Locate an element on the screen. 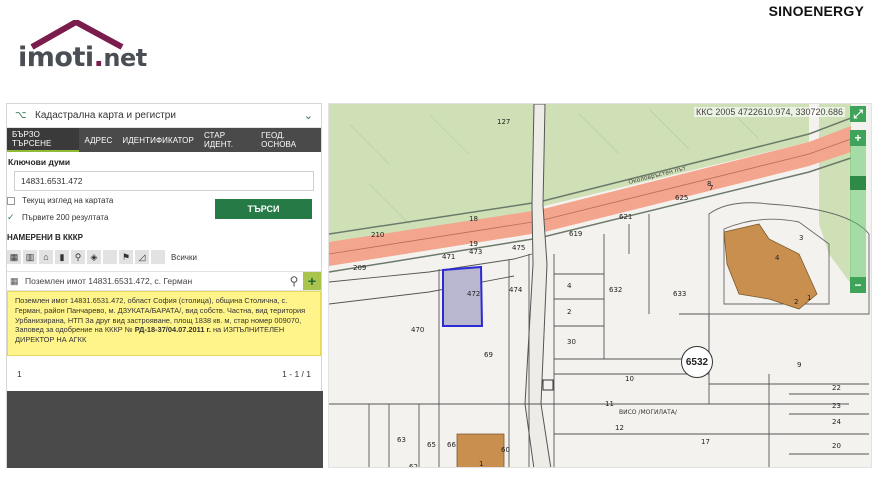 This screenshot has height=494, width=880. zoom-slider-thumb is located at coordinates (858, 183).